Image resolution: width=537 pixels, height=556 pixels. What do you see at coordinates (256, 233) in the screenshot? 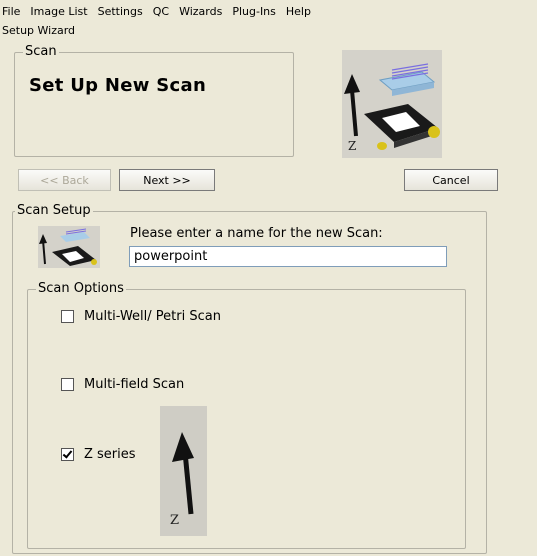
I see `scan-name-prompt: Please enter a name for the new Scan:` at bounding box center [256, 233].